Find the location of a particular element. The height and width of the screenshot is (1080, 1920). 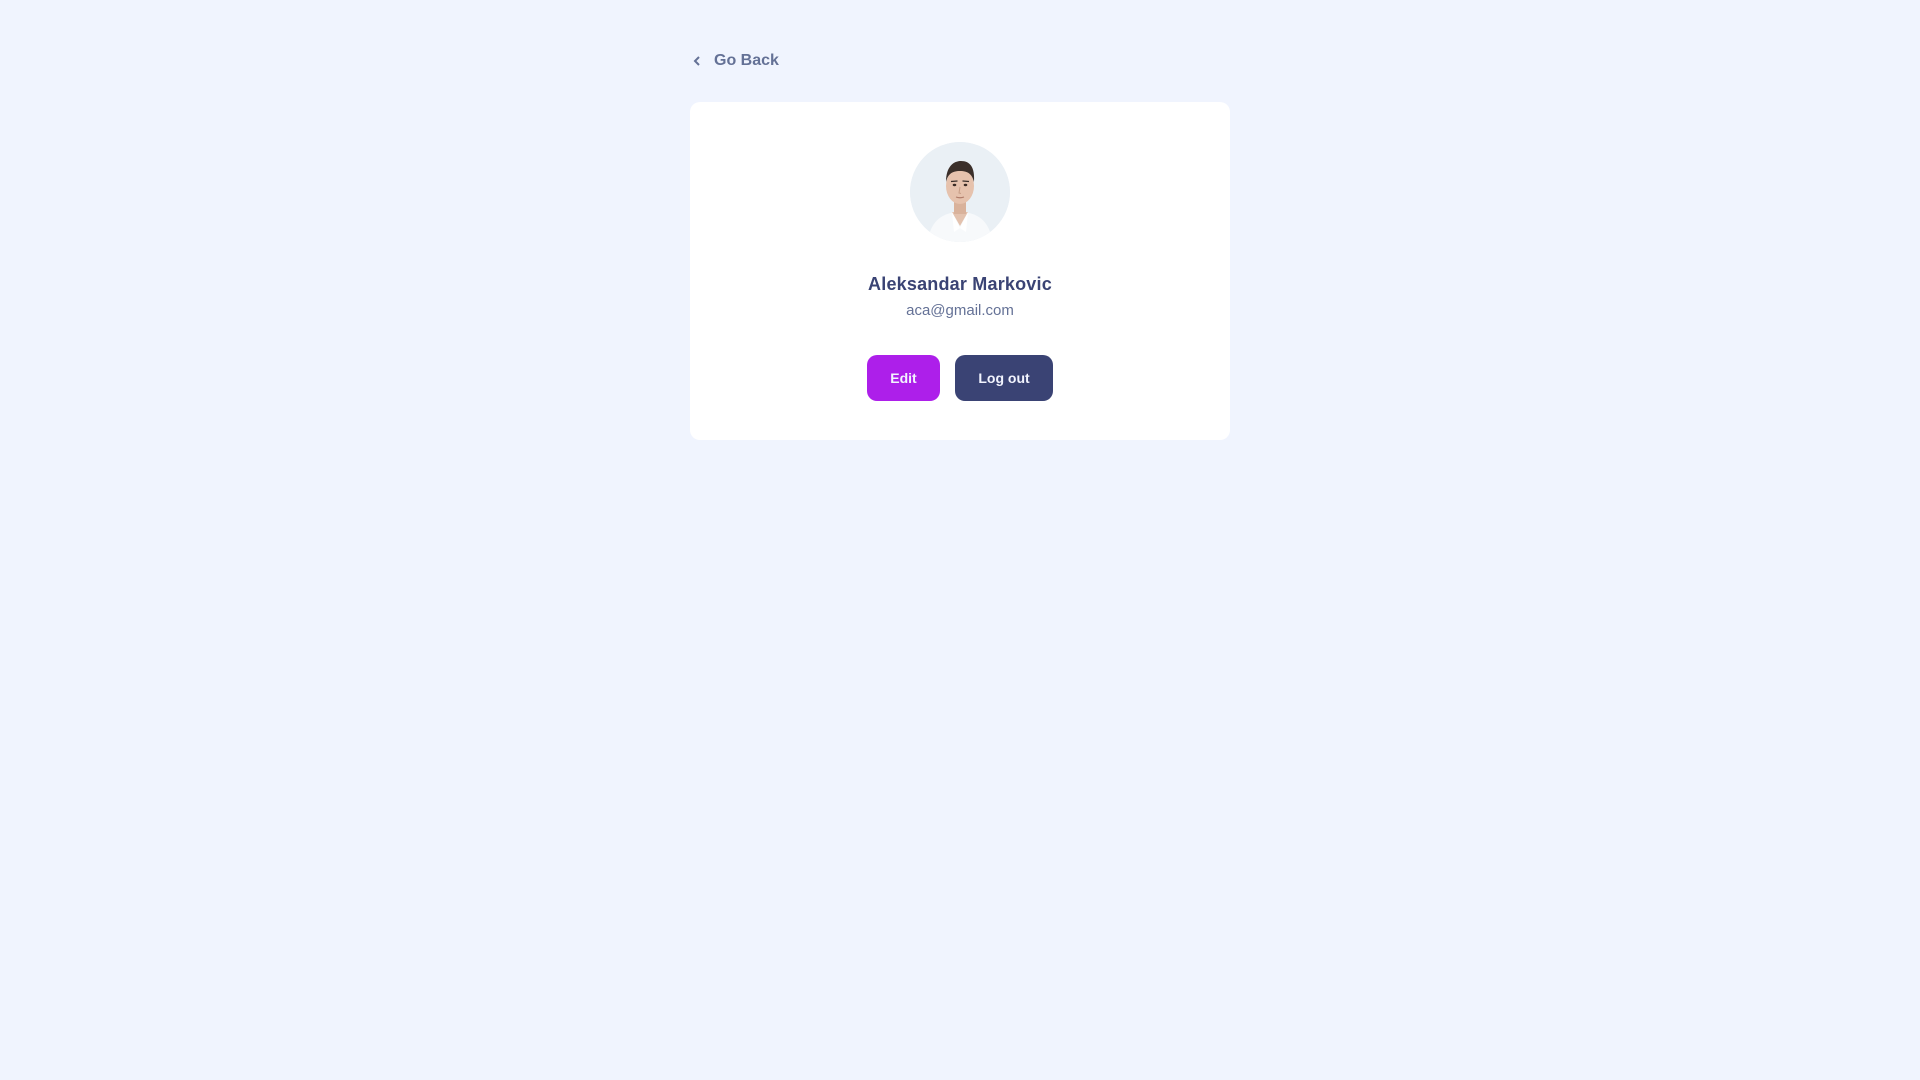

go-back-link: Go Back is located at coordinates (734, 61).